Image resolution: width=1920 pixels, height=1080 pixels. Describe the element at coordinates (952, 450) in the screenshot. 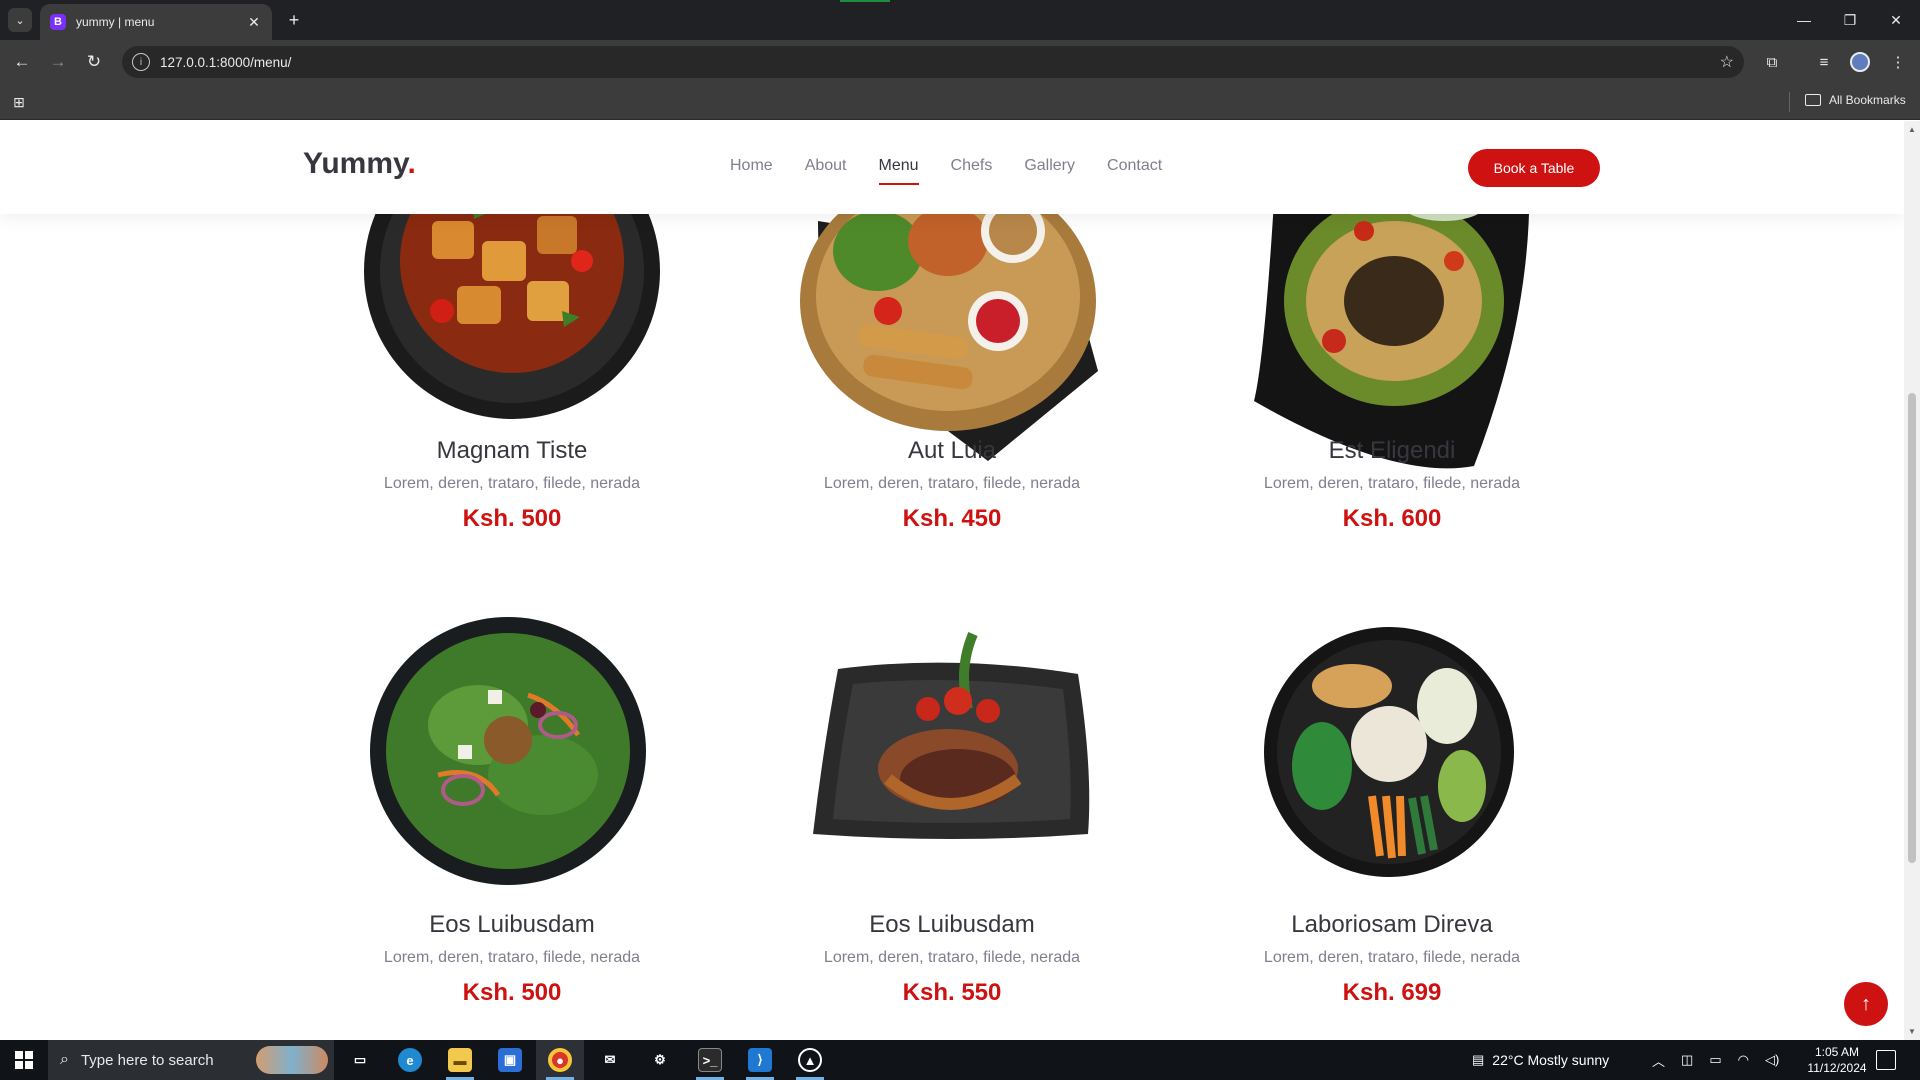

I see `item-name: Aut Luia` at that location.